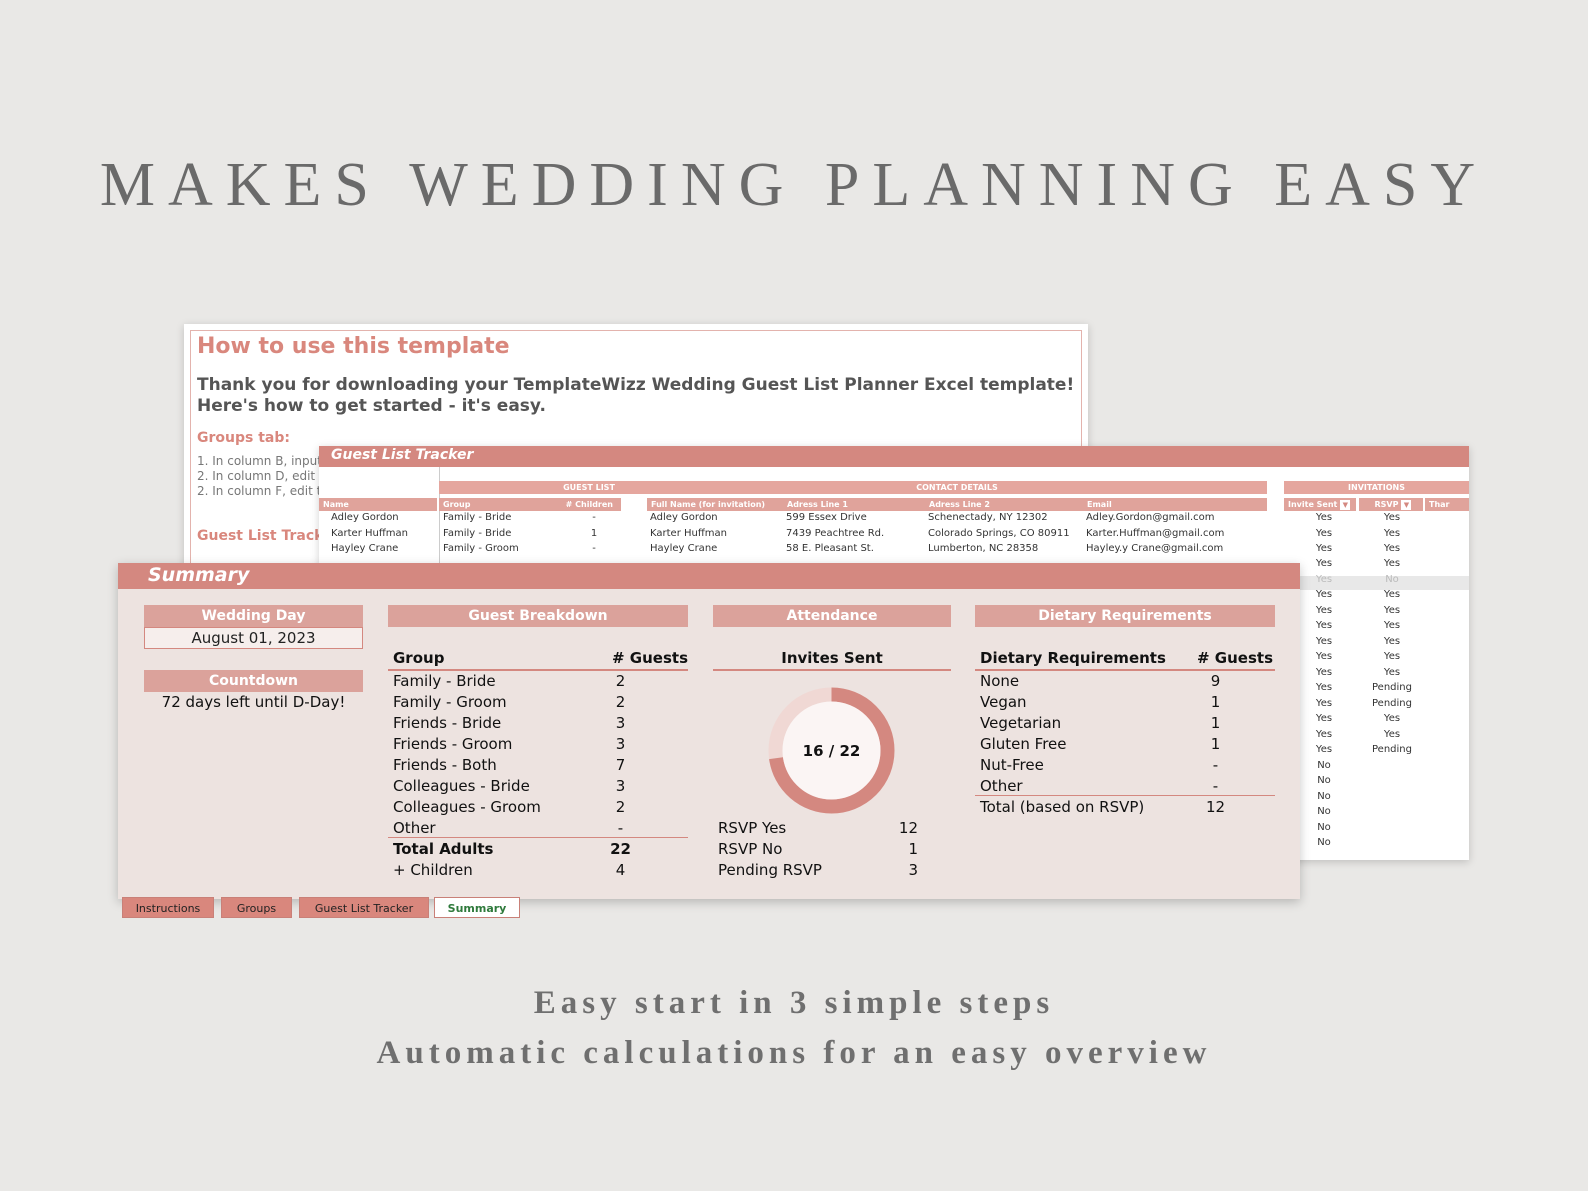 This screenshot has width=1588, height=1191. What do you see at coordinates (688, 533) in the screenshot?
I see `cell-full-name: Karter Huffman` at bounding box center [688, 533].